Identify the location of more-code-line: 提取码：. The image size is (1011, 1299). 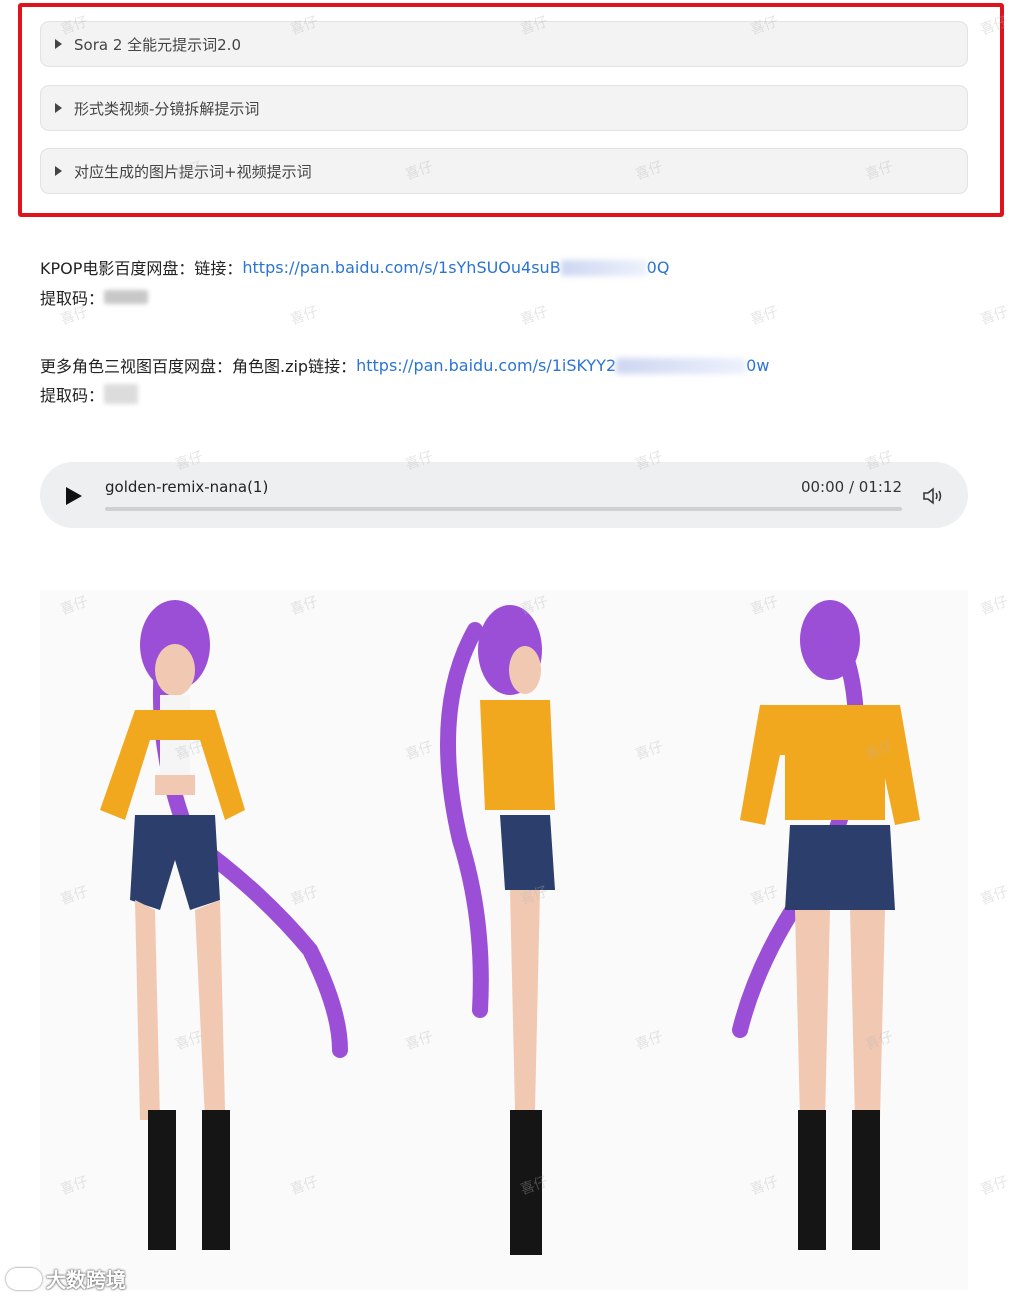
(89, 394).